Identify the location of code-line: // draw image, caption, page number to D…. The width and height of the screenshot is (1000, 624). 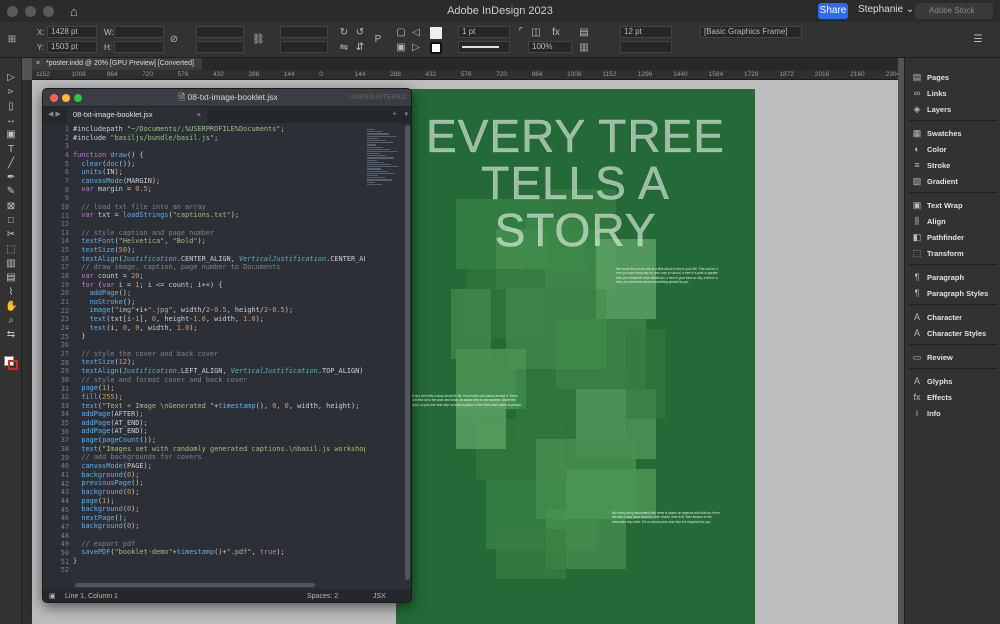
(219, 267).